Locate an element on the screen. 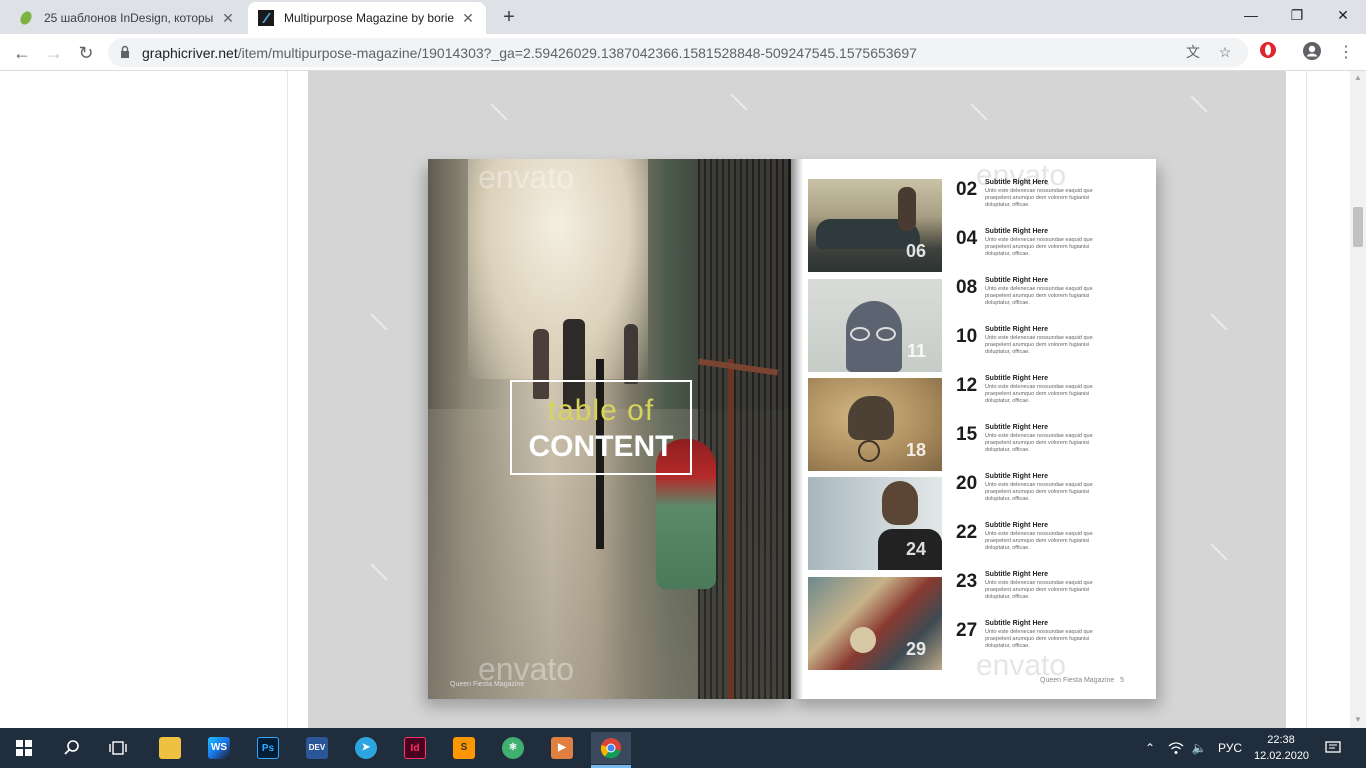 The image size is (1366, 771). photo-page-number: 06 is located at coordinates (915, 251).